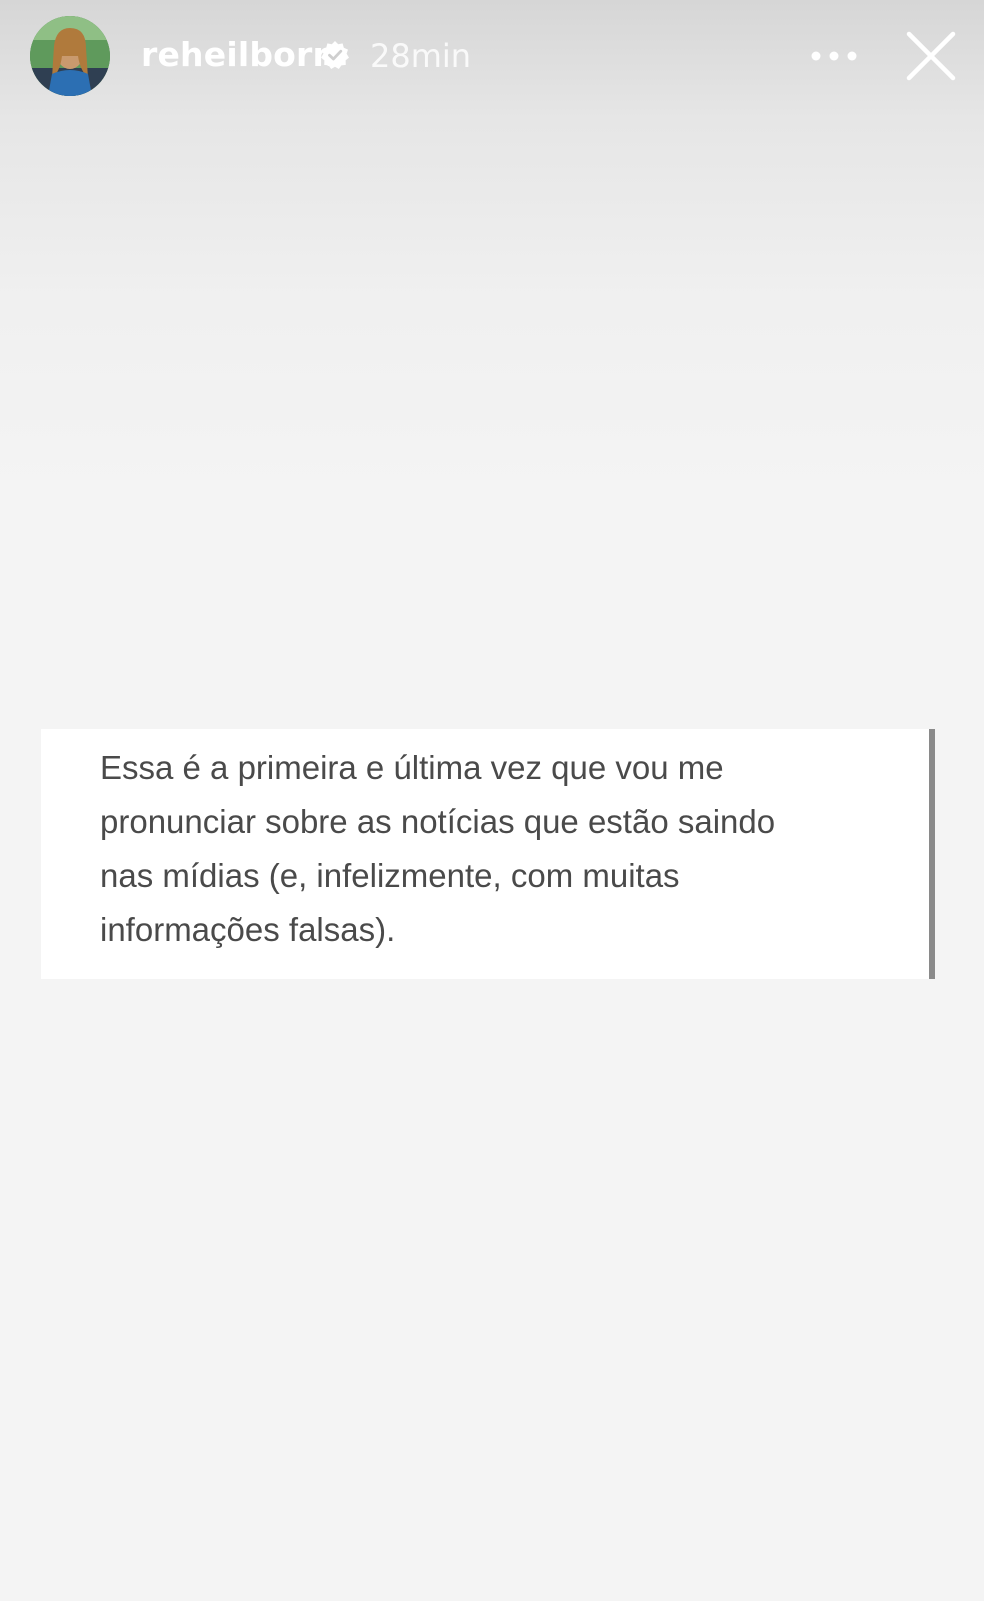 The height and width of the screenshot is (1601, 984). I want to click on username: reheilborn, so click(238, 55).